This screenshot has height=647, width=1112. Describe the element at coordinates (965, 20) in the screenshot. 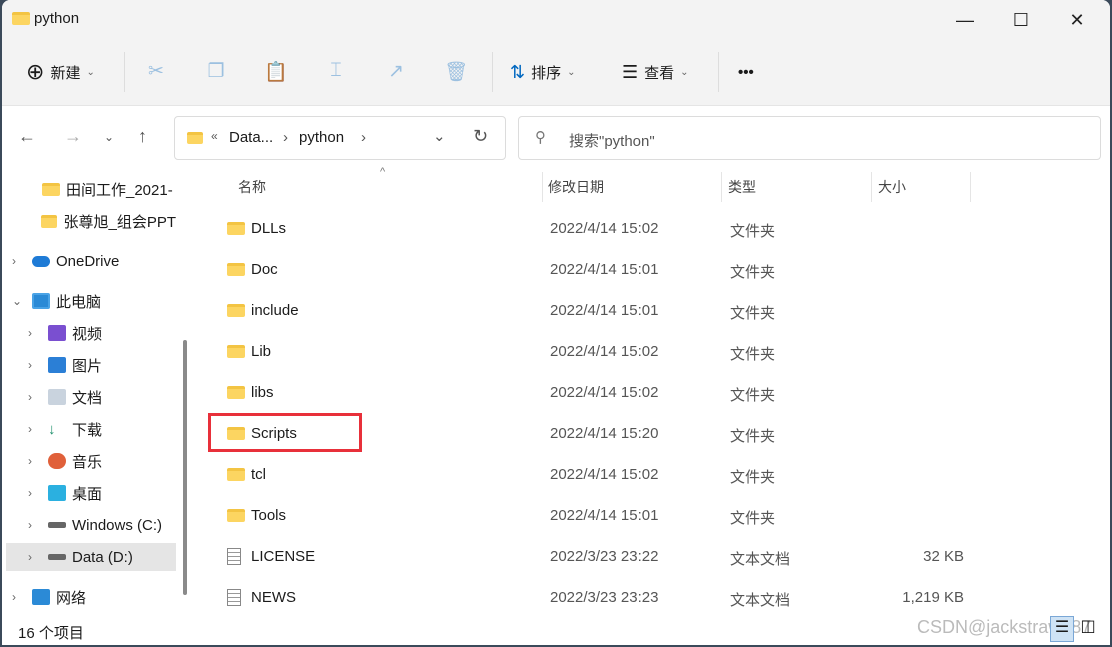

I see `minimize-button: —` at that location.